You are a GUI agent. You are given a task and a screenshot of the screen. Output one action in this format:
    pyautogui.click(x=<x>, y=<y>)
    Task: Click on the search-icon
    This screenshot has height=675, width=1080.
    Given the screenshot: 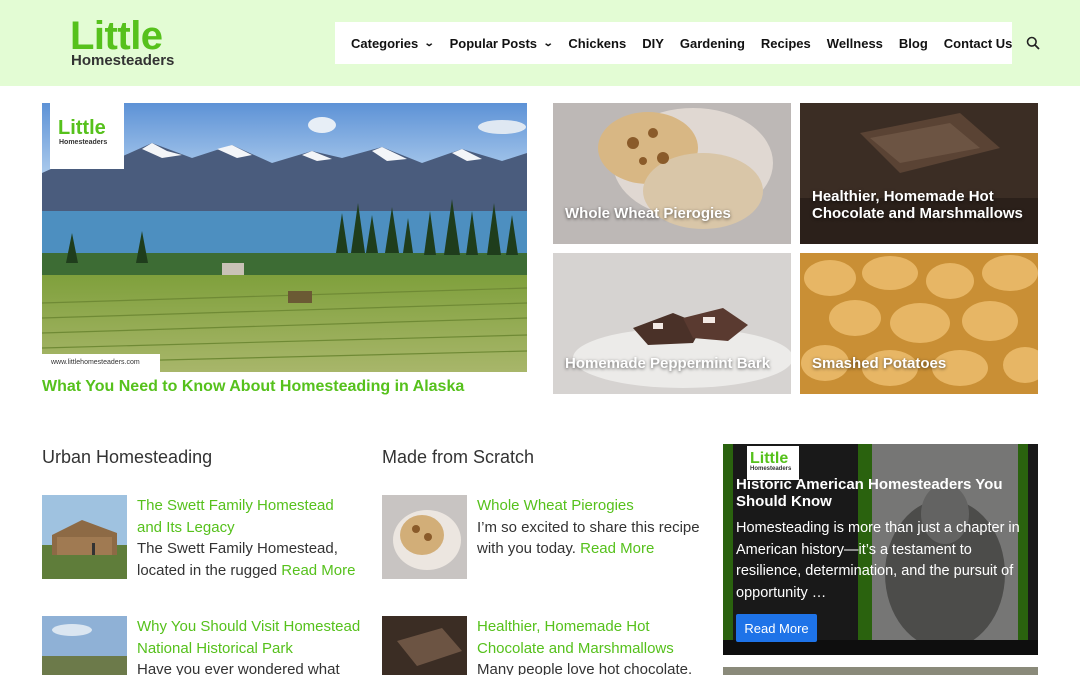 What is the action you would take?
    pyautogui.click(x=1033, y=43)
    